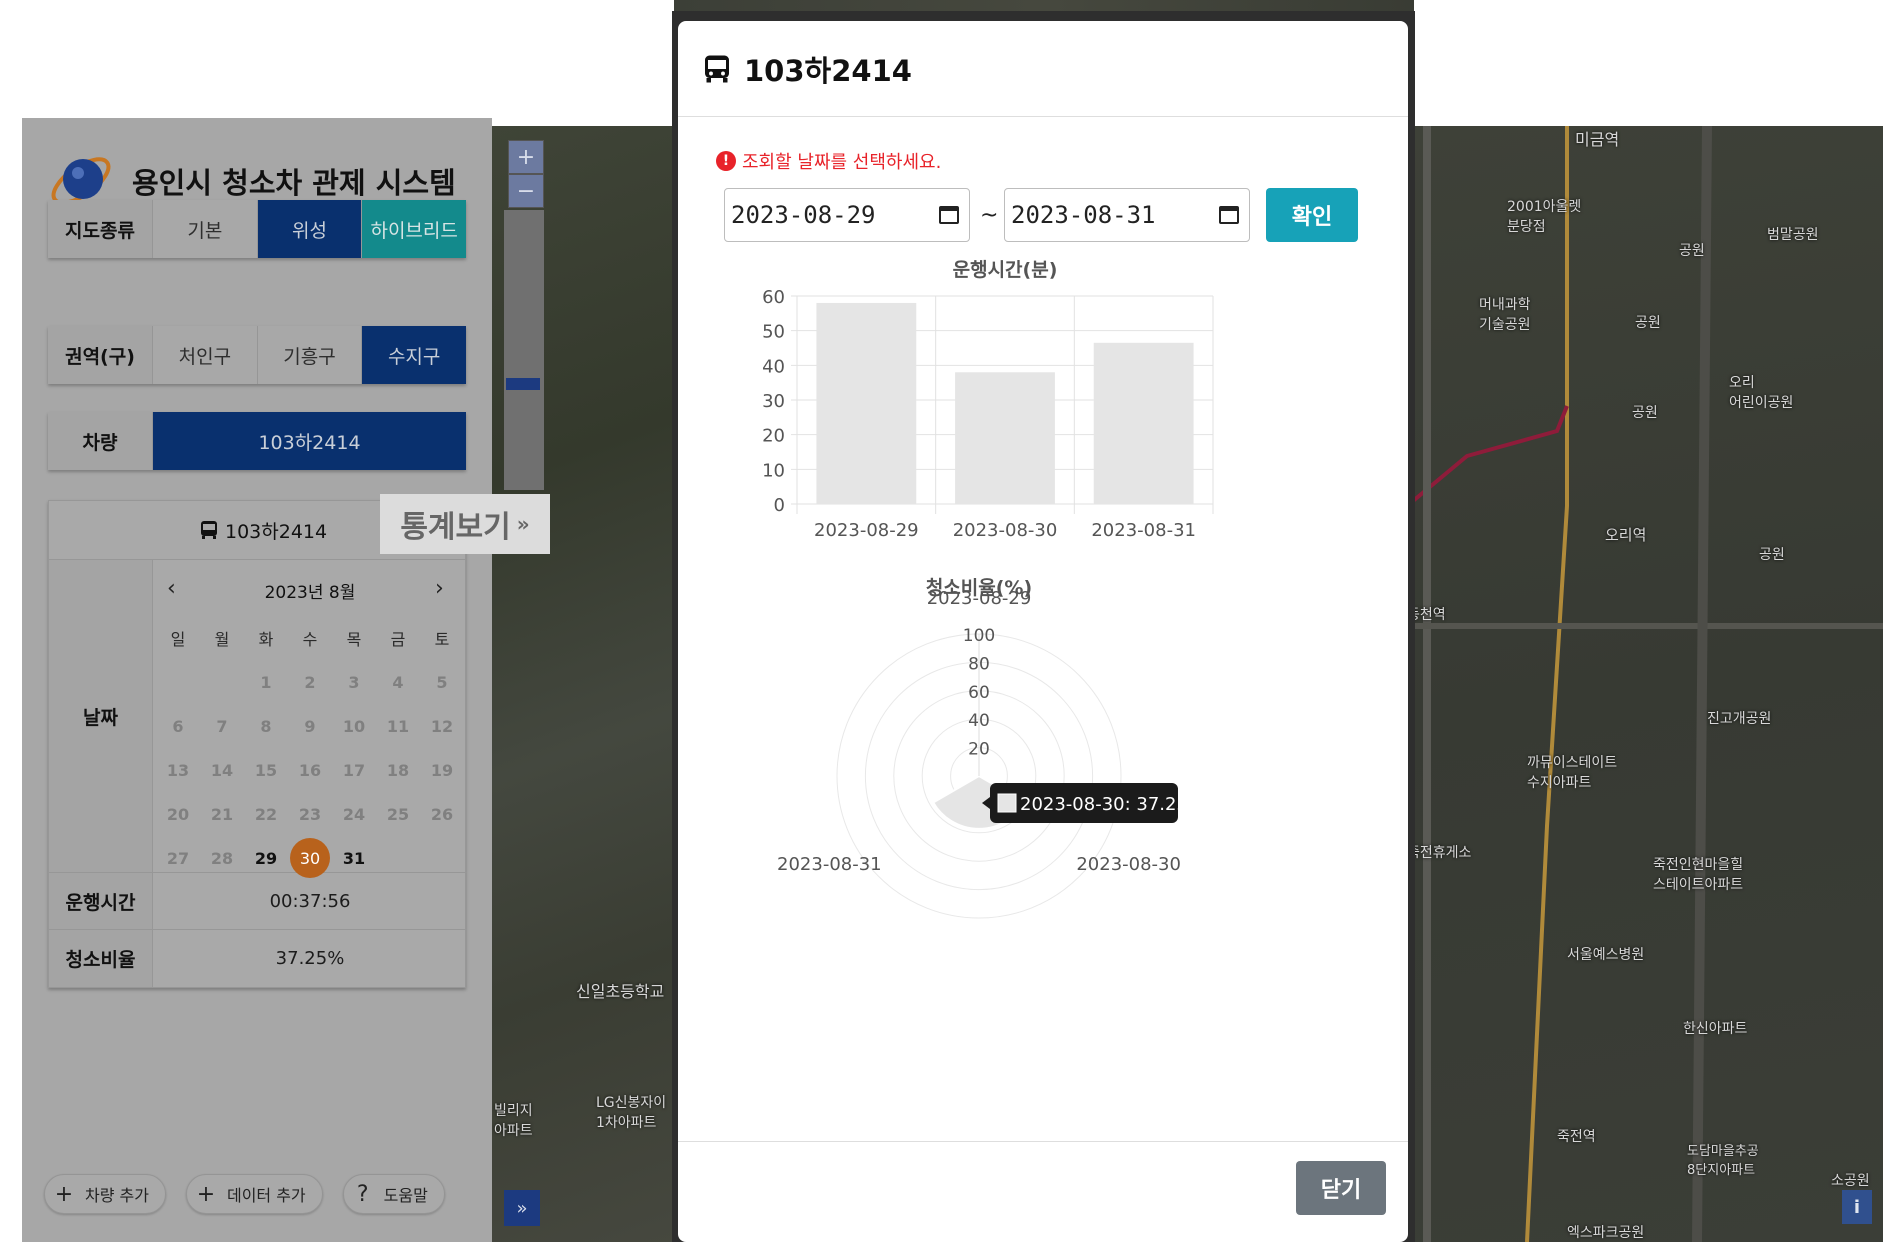  Describe the element at coordinates (101, 958) in the screenshot. I see `clean-ratio-label: 청소비율` at that location.